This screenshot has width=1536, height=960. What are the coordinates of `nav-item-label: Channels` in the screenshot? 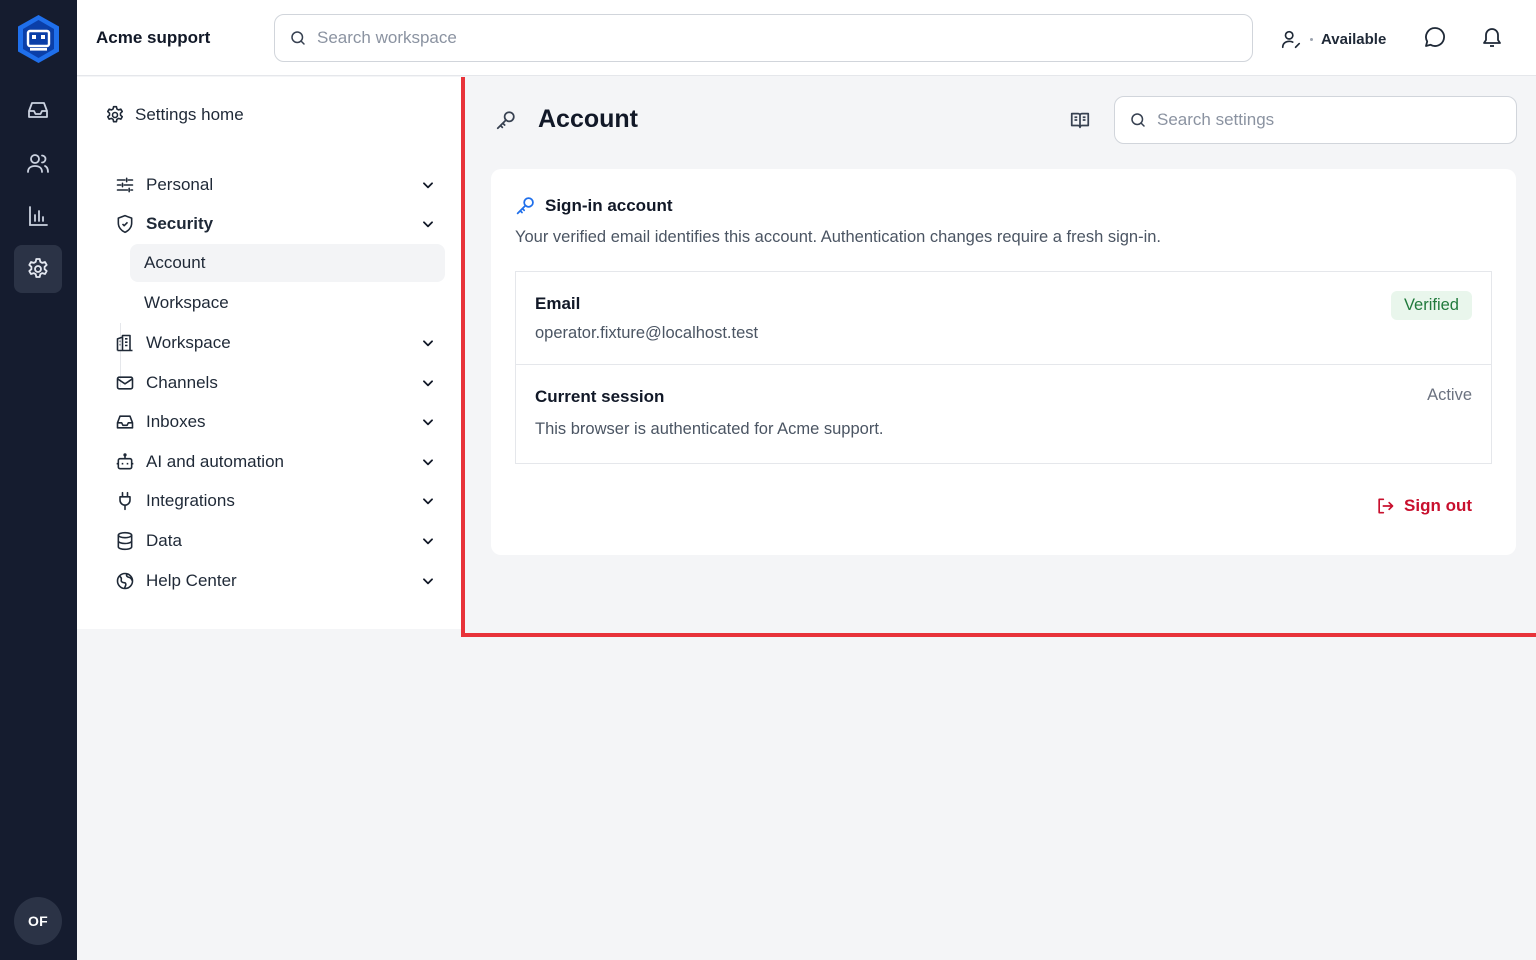 It's located at (182, 382).